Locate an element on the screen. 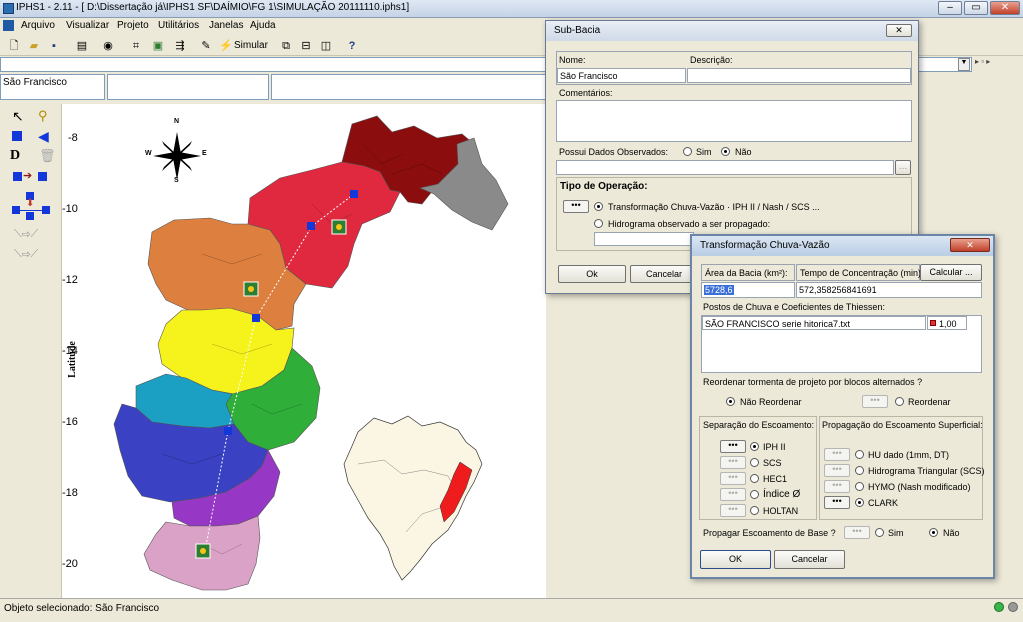 The width and height of the screenshot is (1023, 622). op1-config-button: ••• is located at coordinates (576, 206).